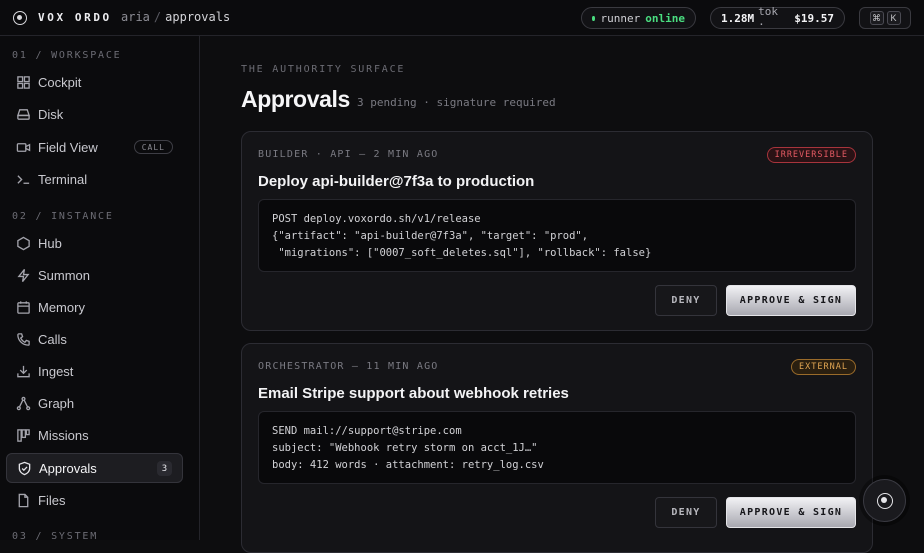  What do you see at coordinates (665, 18) in the screenshot?
I see `runner-status: online` at bounding box center [665, 18].